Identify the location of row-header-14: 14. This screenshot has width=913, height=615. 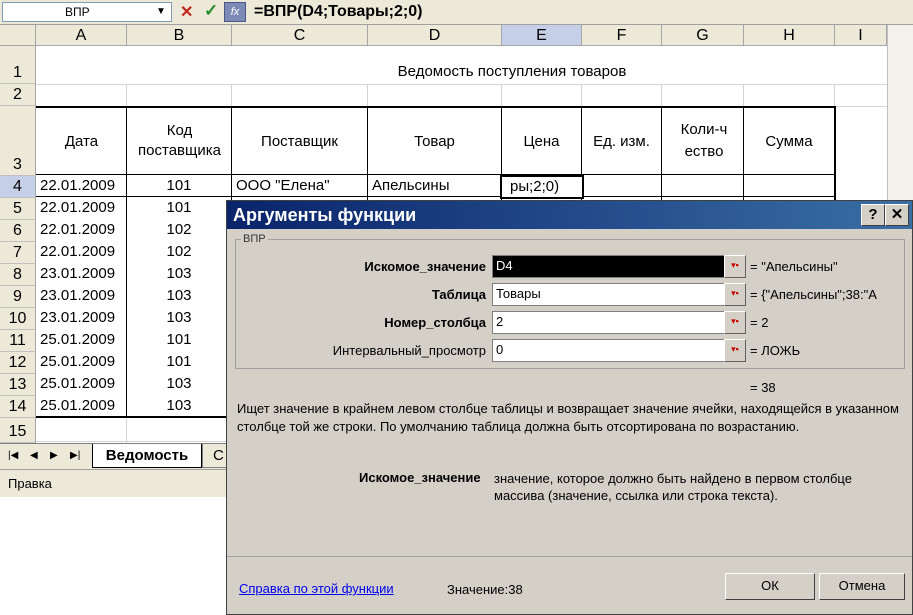
(18, 407).